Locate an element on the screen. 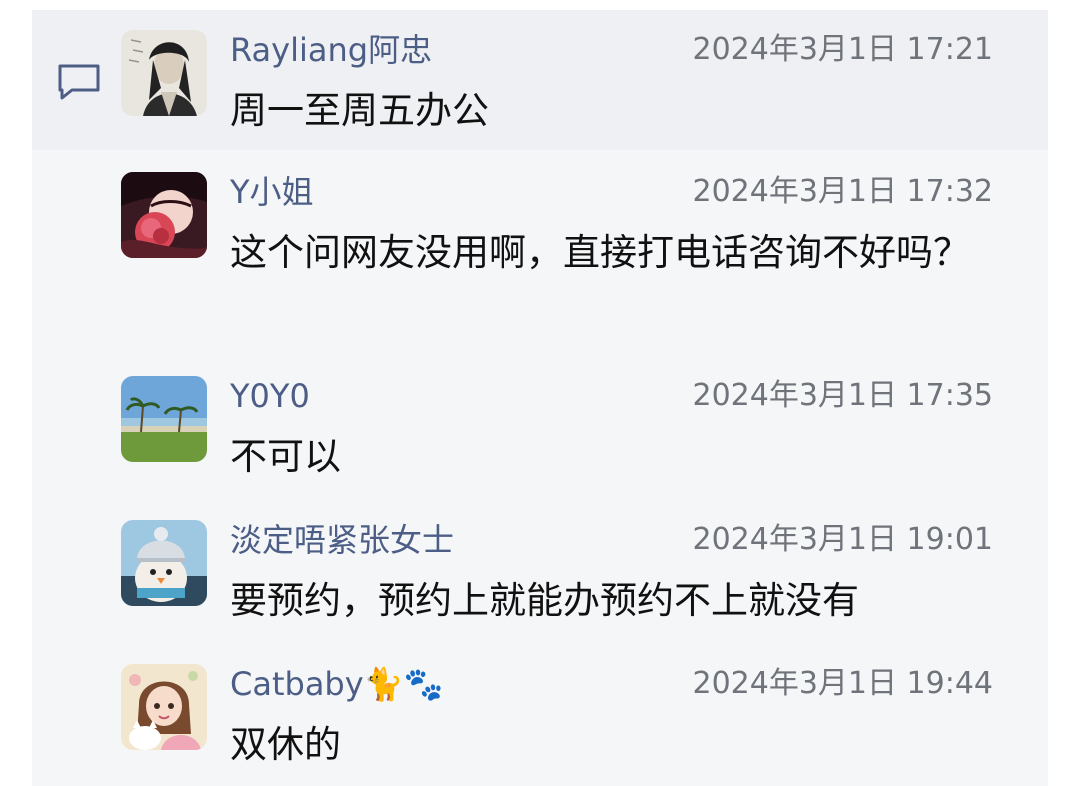  comment-timestamp: 2024年3月1日 19:44 is located at coordinates (842, 683).